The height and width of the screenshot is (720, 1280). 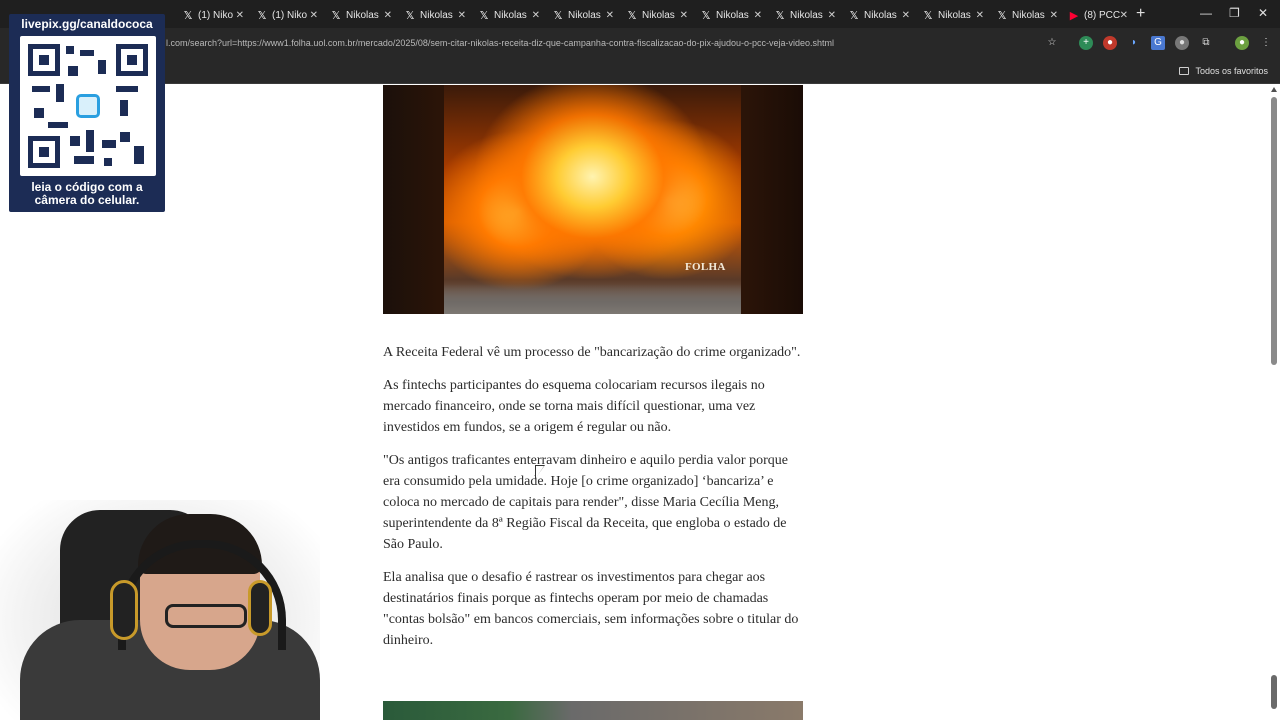 I want to click on qr-caption-line: câmera do celular., so click(x=87, y=200).